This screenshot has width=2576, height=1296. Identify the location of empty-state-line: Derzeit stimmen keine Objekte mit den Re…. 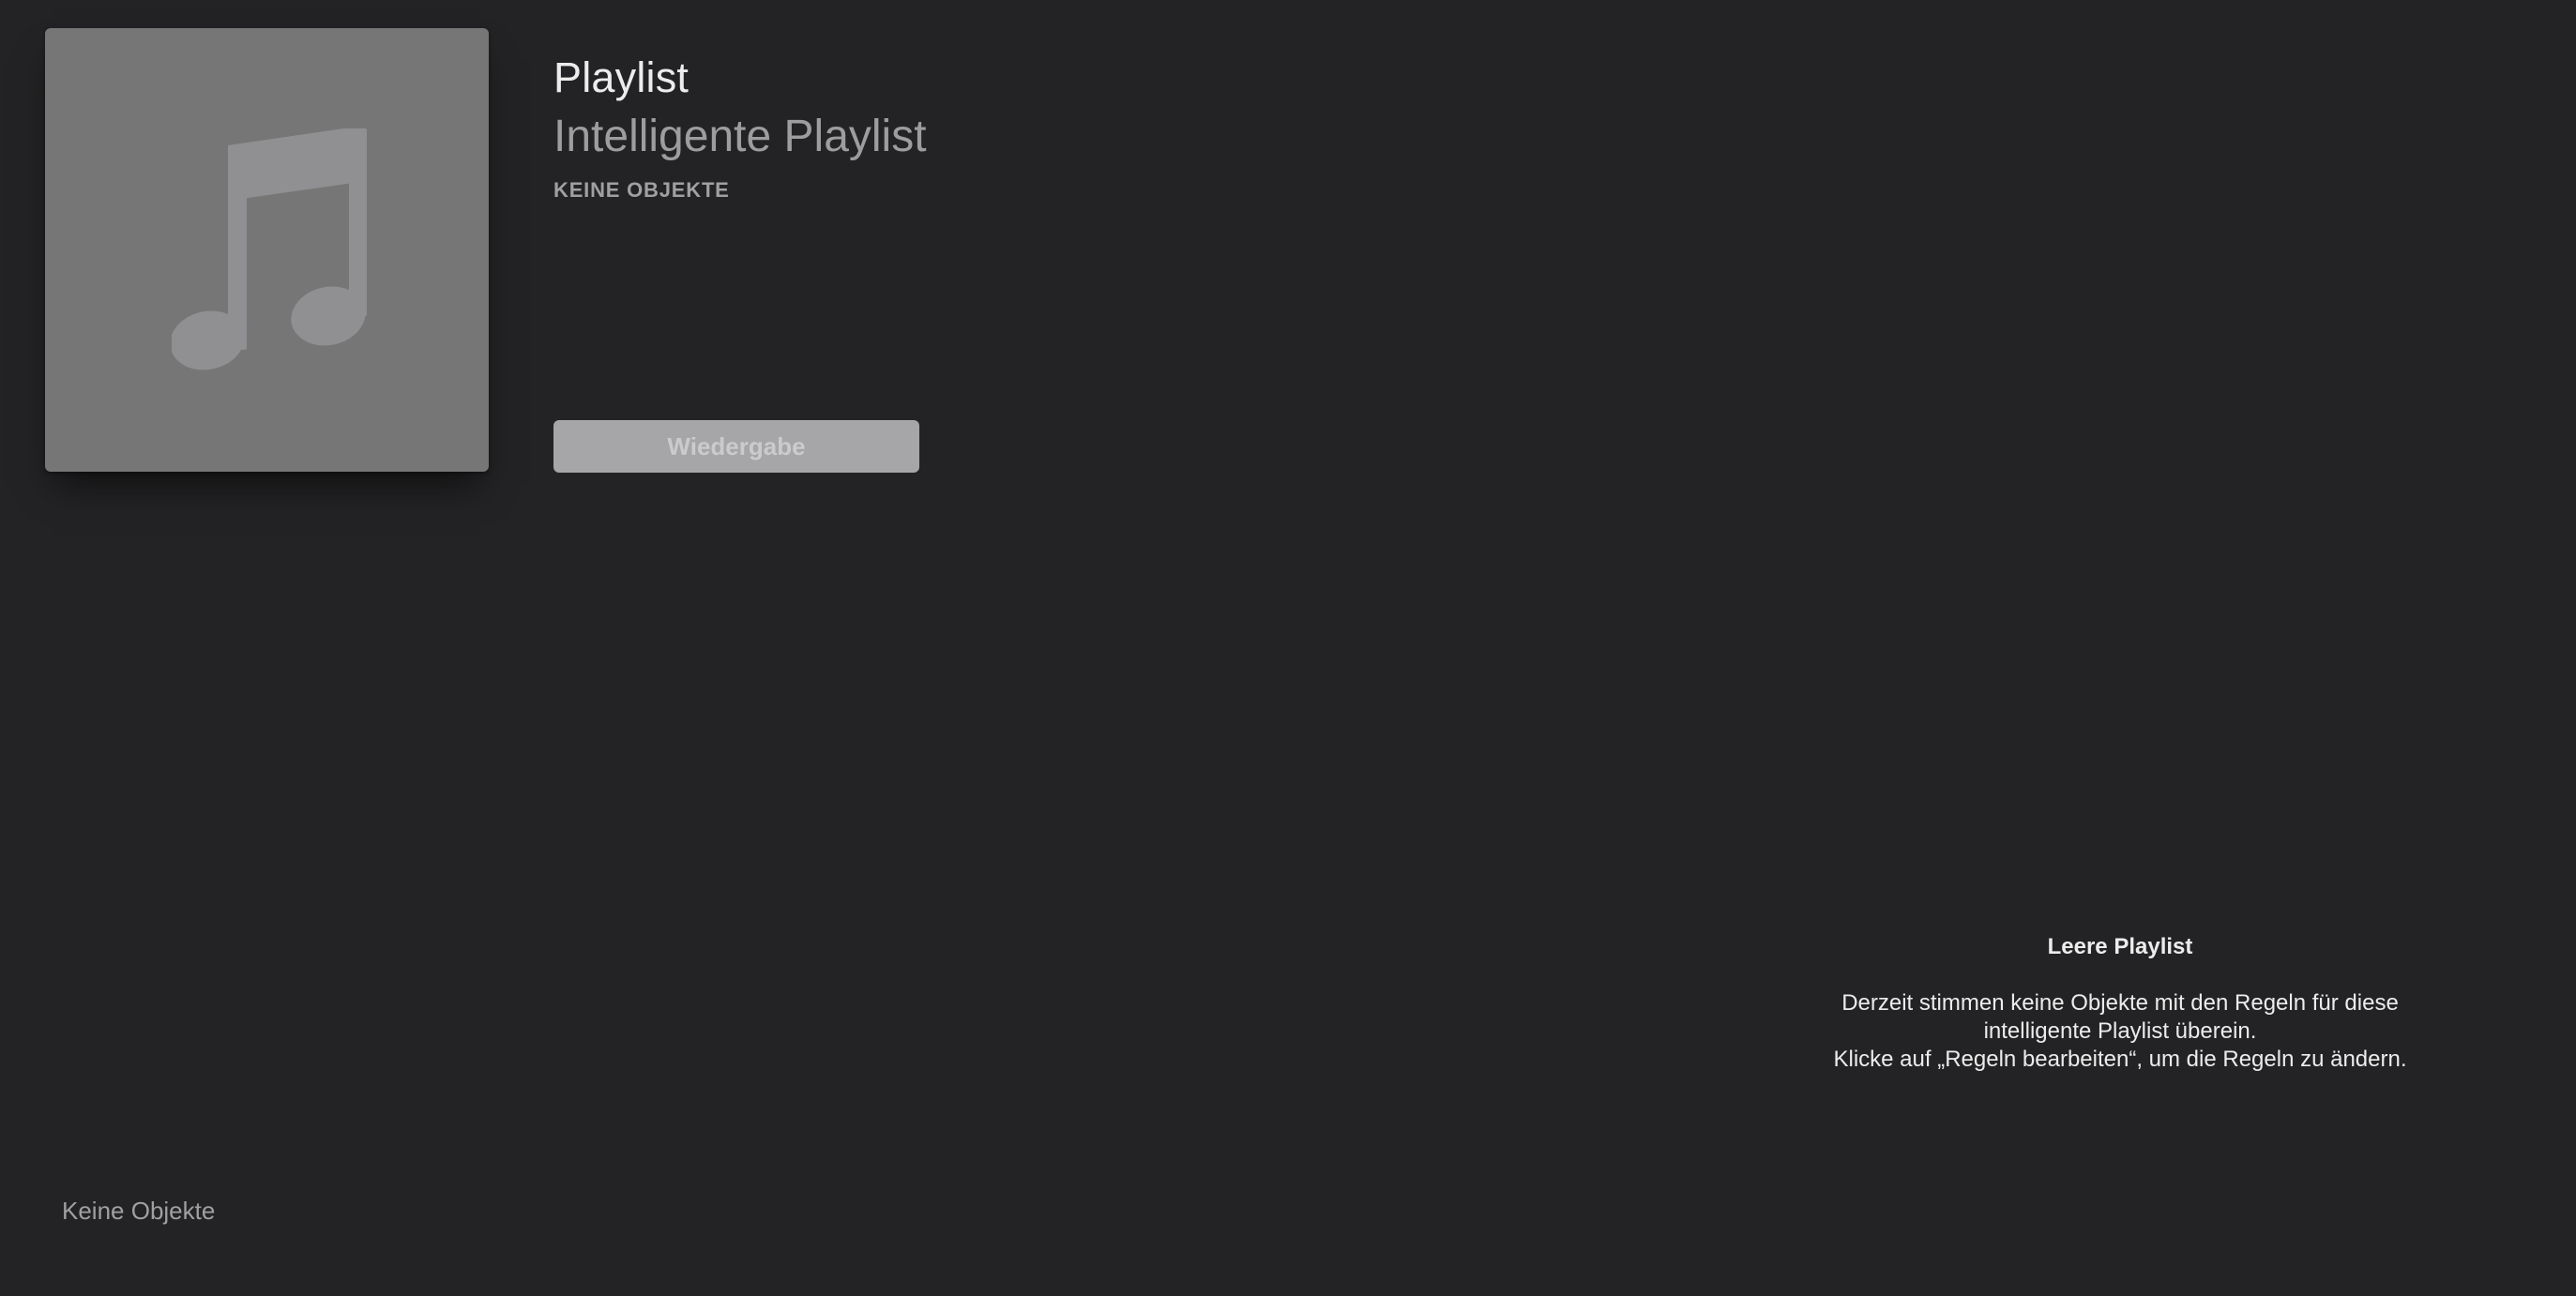
(2120, 1003).